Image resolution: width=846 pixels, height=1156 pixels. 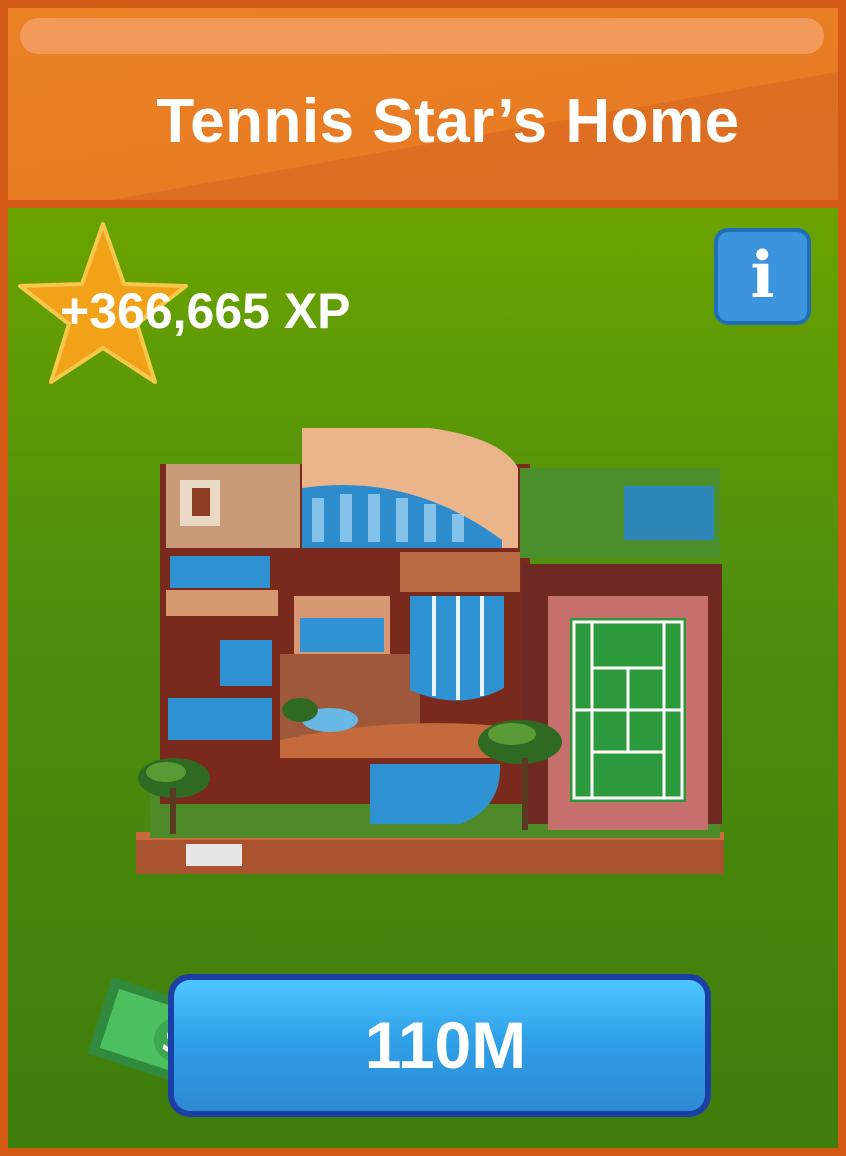 I want to click on buy-button: 110M, so click(x=439, y=1045).